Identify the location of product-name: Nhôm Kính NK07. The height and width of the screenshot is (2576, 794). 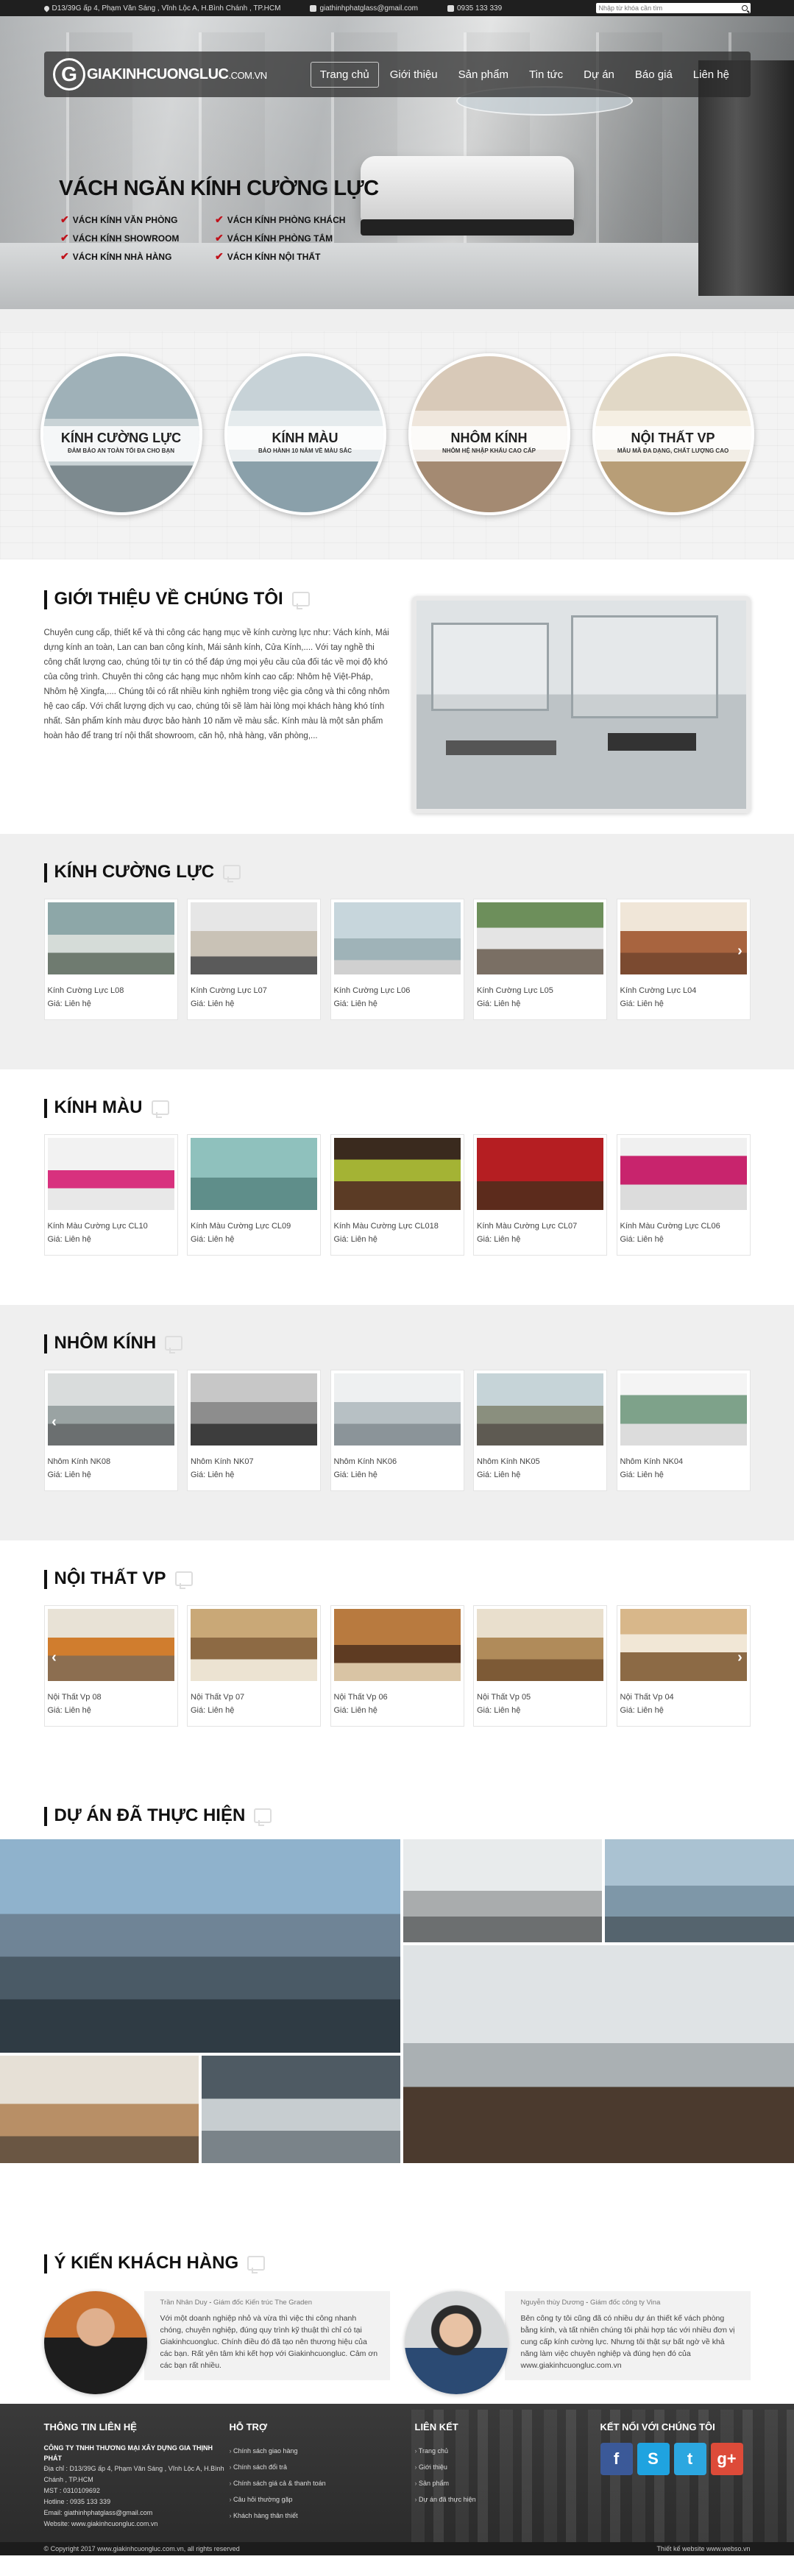
(255, 1461).